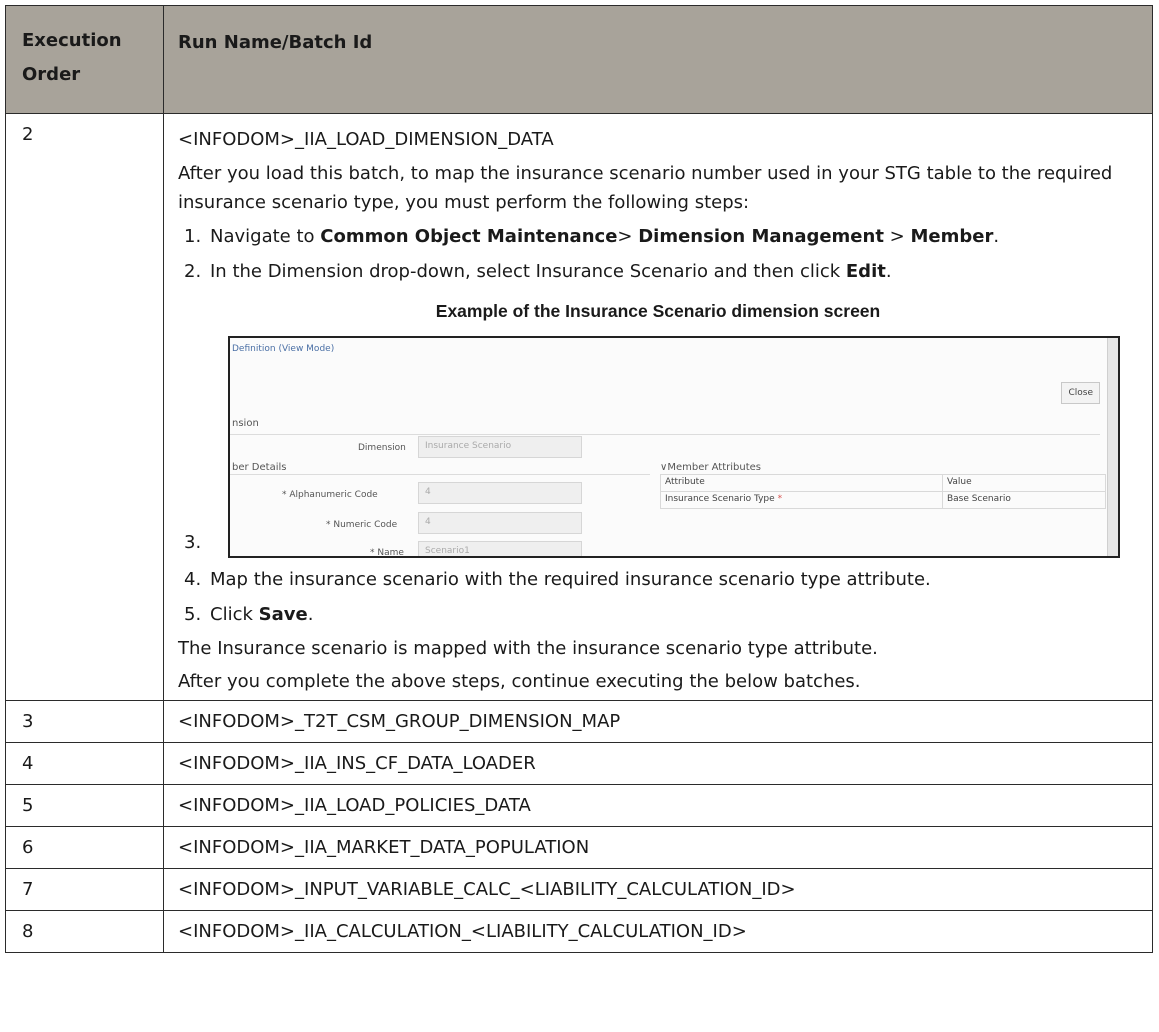 Image resolution: width=1159 pixels, height=1032 pixels. What do you see at coordinates (658, 59) in the screenshot?
I see `header-run-name: Run Name/Batch Id` at bounding box center [658, 59].